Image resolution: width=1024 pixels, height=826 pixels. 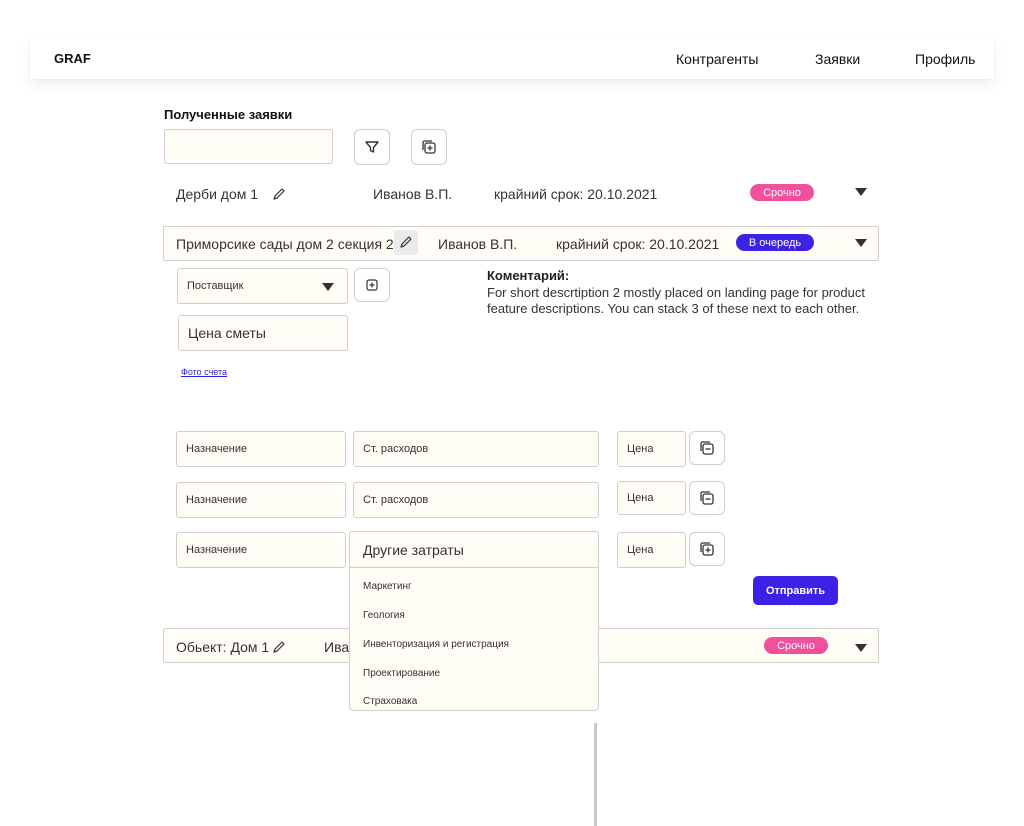 I want to click on filter-button, so click(x=372, y=147).